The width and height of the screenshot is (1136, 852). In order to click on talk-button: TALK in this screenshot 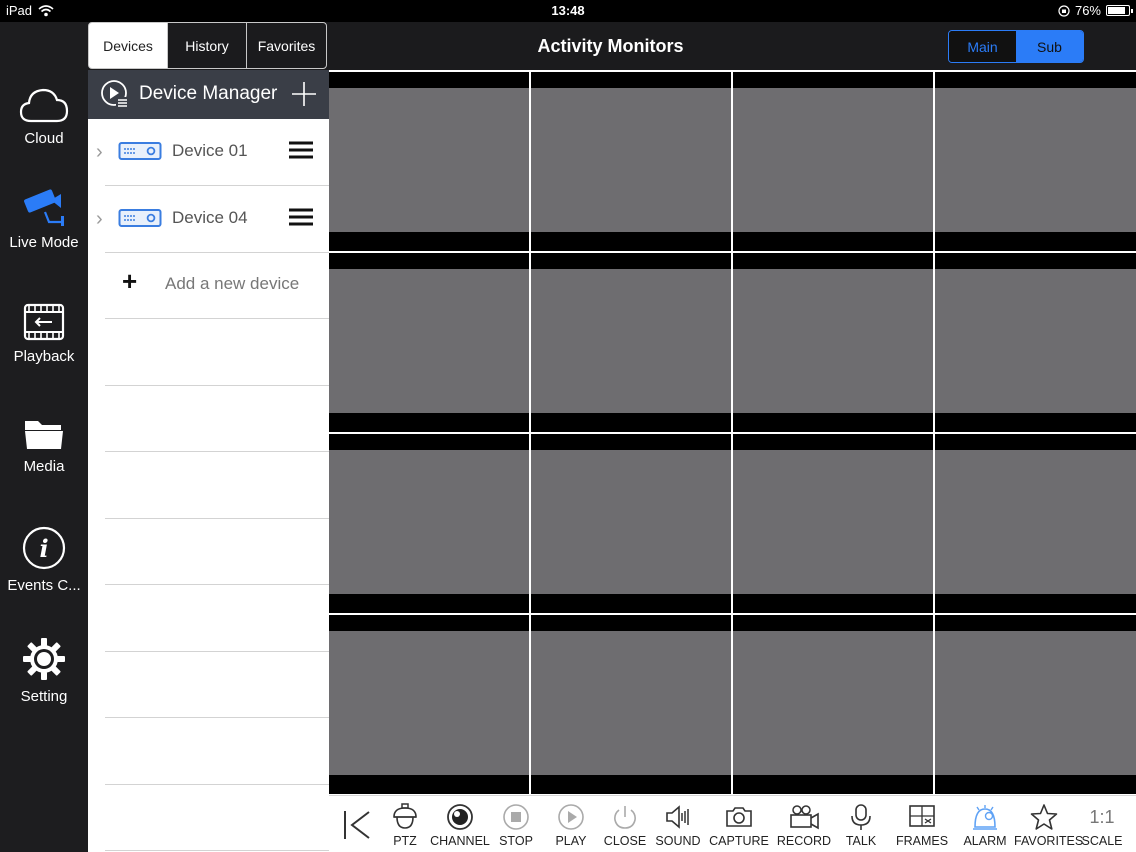, I will do `click(861, 824)`.